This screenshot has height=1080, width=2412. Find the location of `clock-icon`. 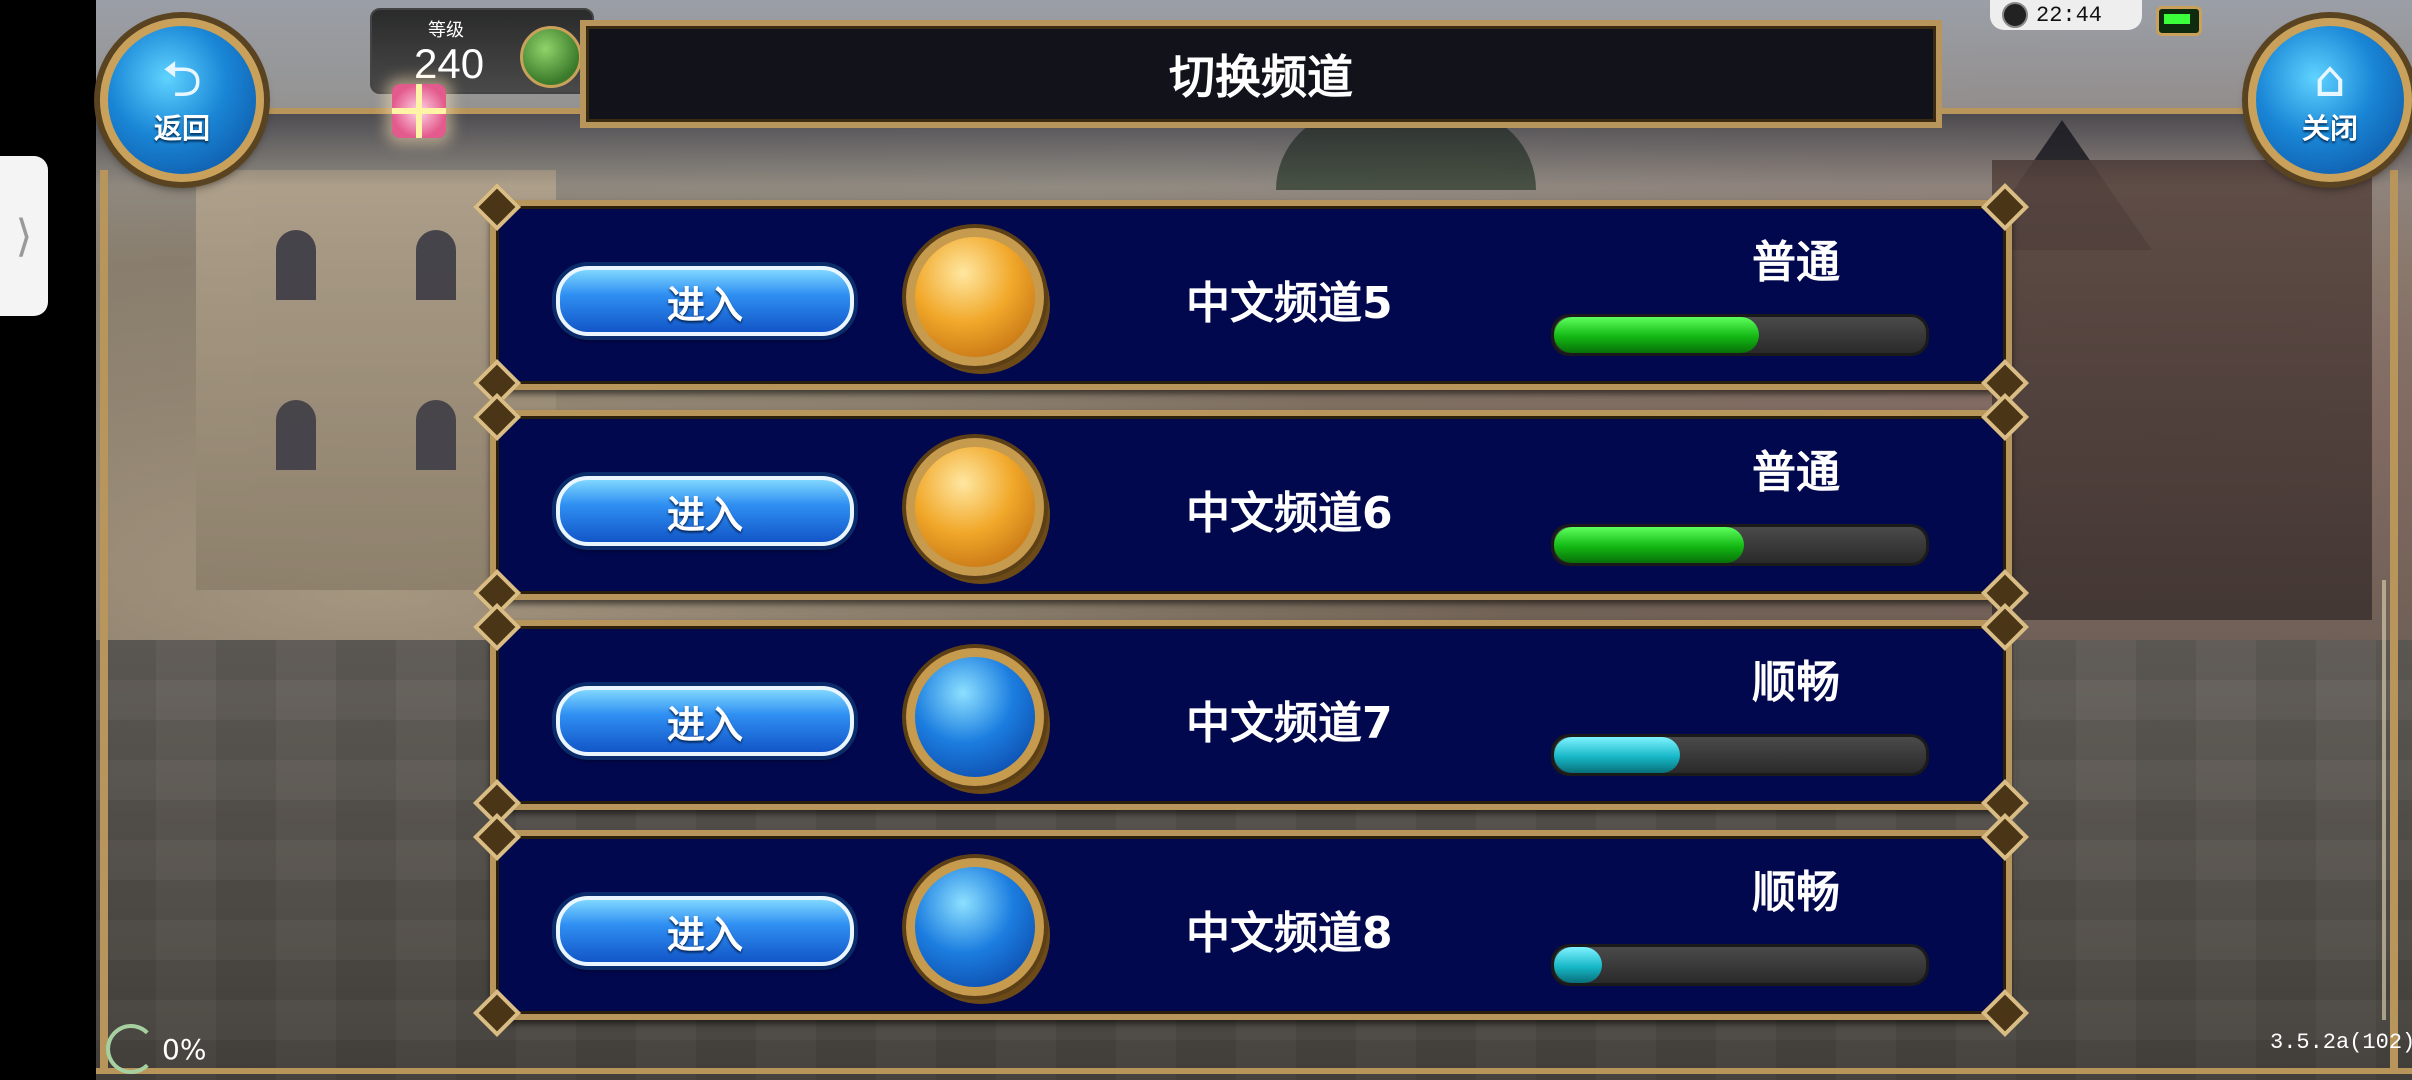

clock-icon is located at coordinates (2015, 15).